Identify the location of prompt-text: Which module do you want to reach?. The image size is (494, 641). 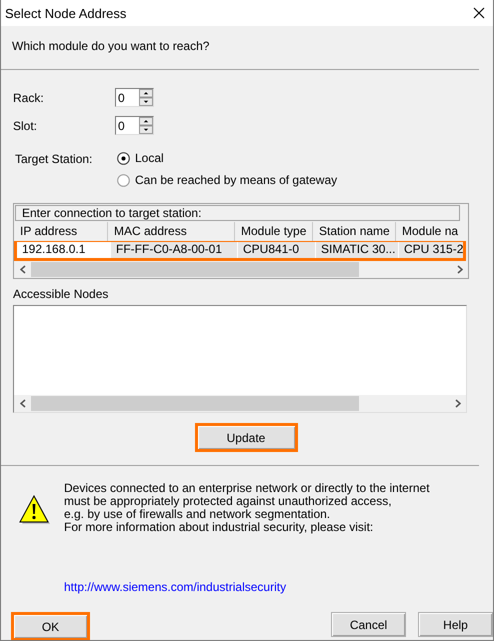
(111, 46).